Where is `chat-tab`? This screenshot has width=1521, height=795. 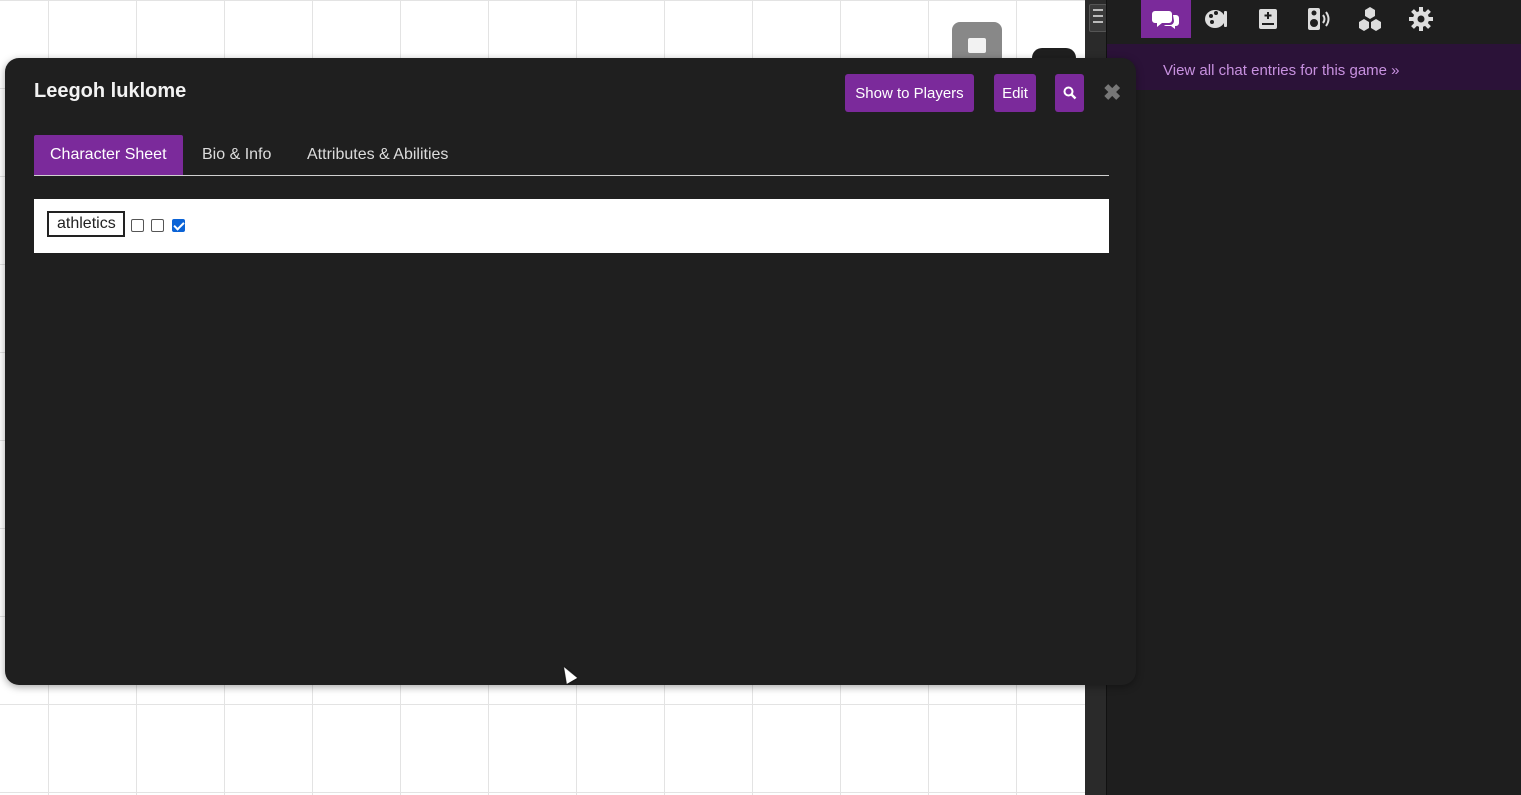 chat-tab is located at coordinates (1166, 19).